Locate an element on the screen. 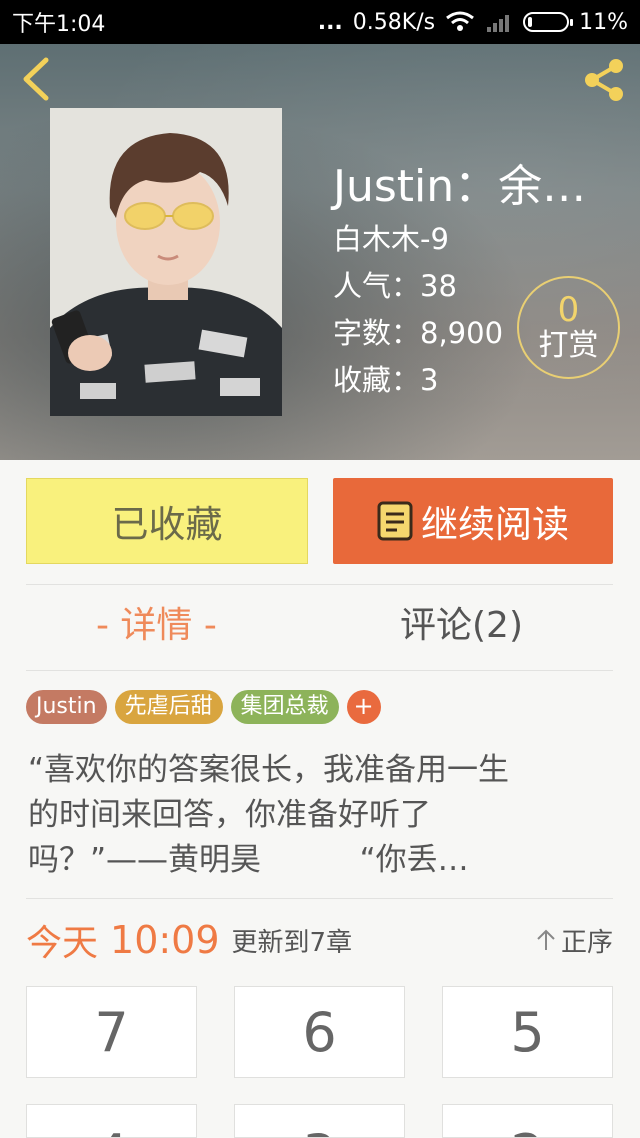  continue-reading-button: 继续阅读 is located at coordinates (473, 521).